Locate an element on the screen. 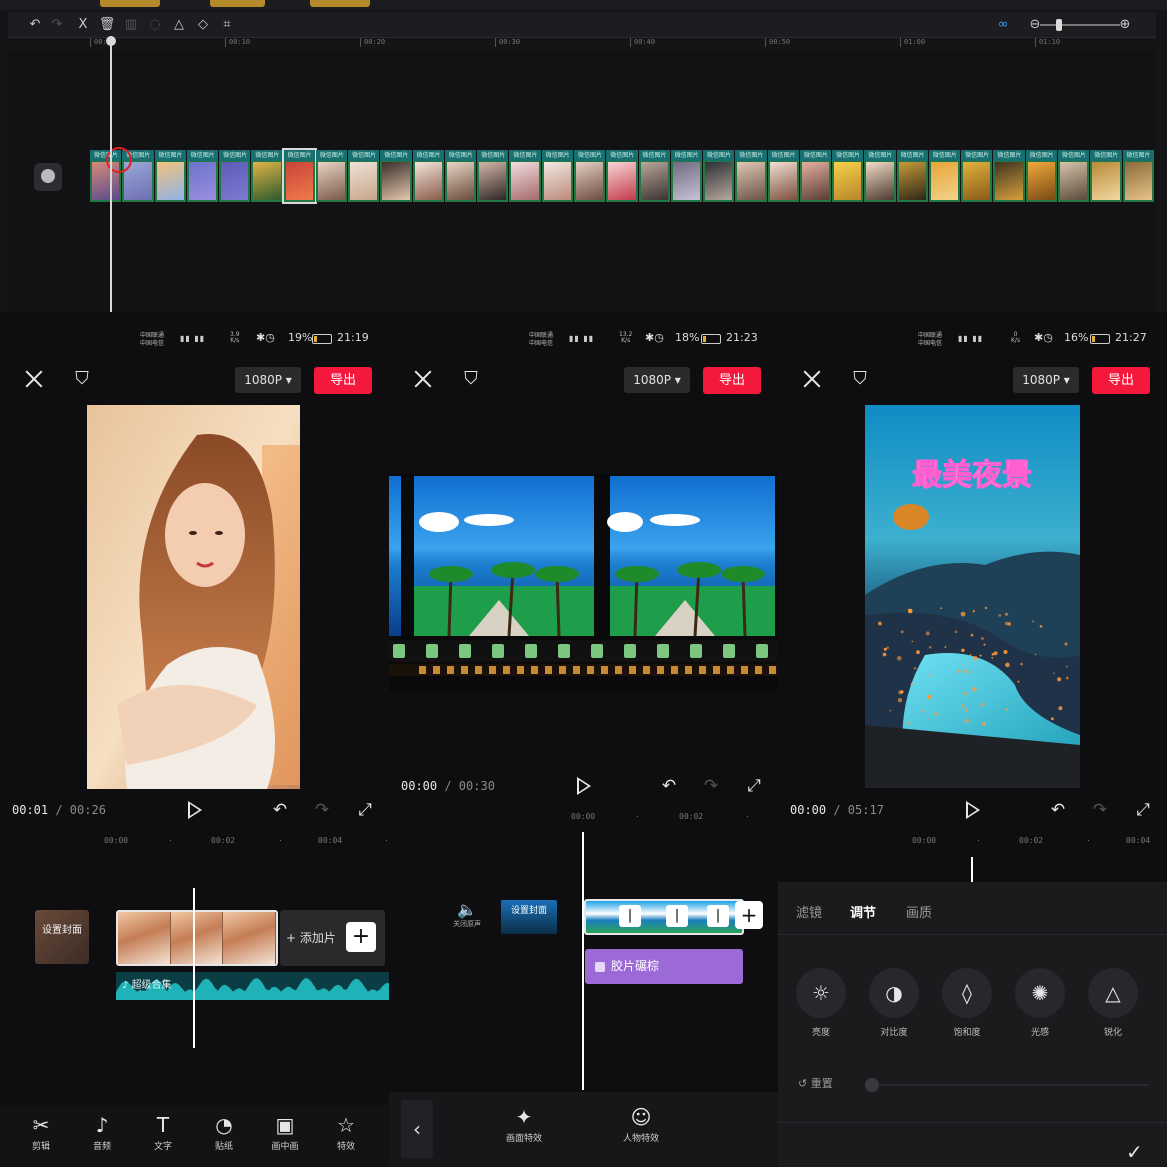  back-chevron-icon: ‹ is located at coordinates (417, 1129).